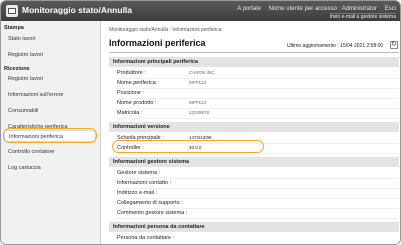  Describe the element at coordinates (322, 9) in the screenshot. I see `logged-user-label: Nome utente per accesso : Administrator` at that location.